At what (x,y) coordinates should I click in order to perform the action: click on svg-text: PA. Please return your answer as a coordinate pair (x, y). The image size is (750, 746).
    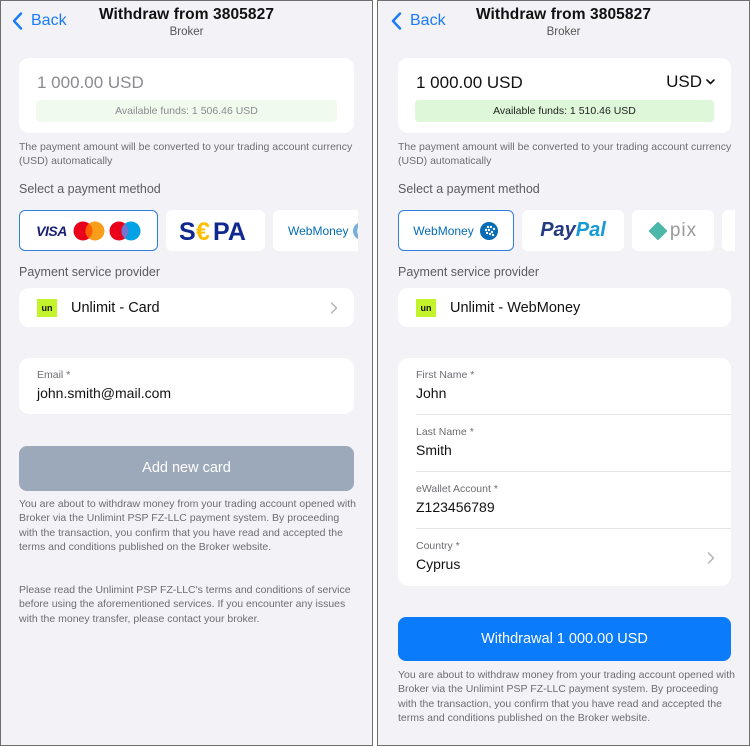
    Looking at the image, I should click on (229, 231).